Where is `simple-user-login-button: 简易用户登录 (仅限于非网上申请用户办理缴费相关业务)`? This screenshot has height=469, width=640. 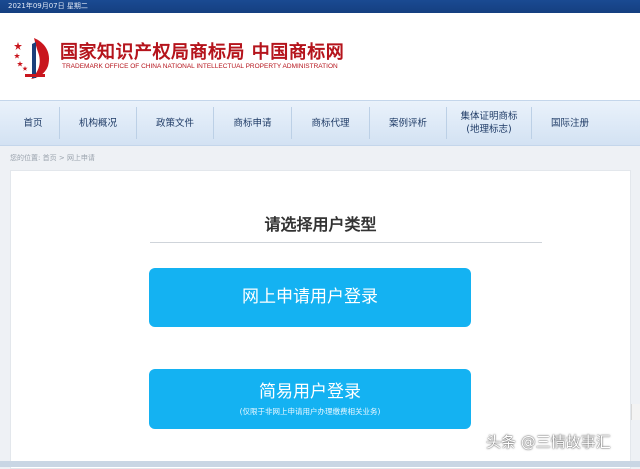
simple-user-login-button: 简易用户登录 (仅限于非网上申请用户办理缴费相关业务) is located at coordinates (310, 399).